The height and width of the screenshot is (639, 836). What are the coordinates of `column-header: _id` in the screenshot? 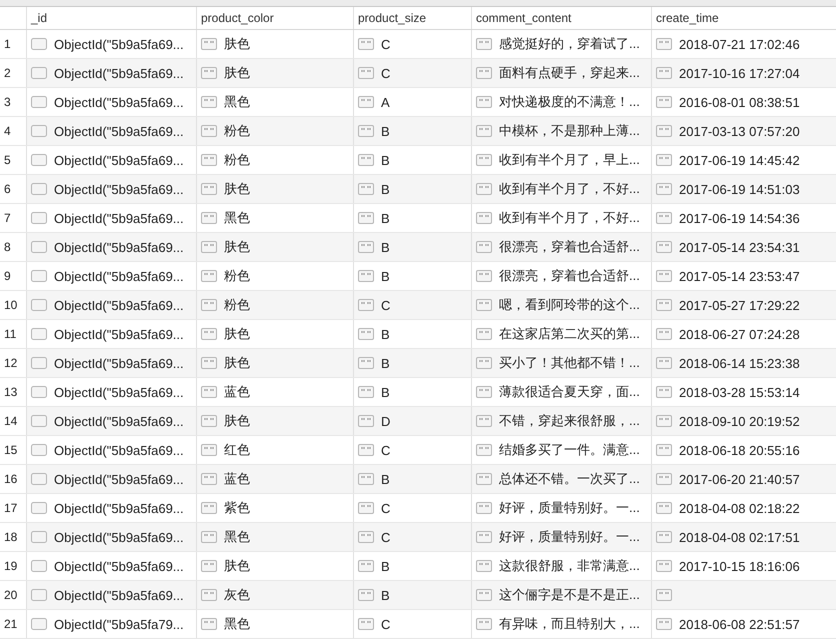 It's located at (112, 18).